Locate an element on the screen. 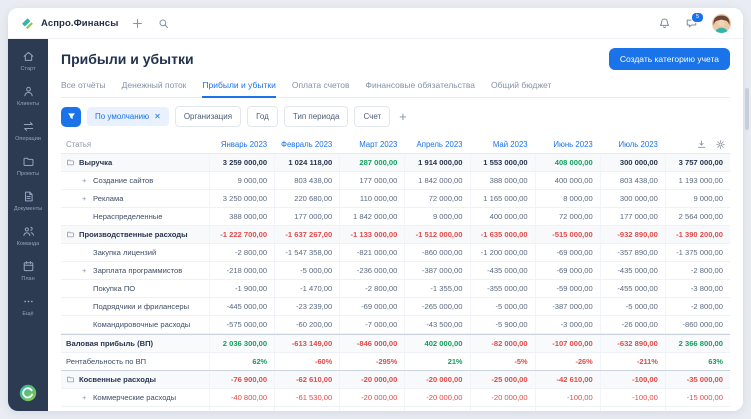 The width and height of the screenshot is (751, 419). sidebar-item-start: Старт is located at coordinates (28, 61).